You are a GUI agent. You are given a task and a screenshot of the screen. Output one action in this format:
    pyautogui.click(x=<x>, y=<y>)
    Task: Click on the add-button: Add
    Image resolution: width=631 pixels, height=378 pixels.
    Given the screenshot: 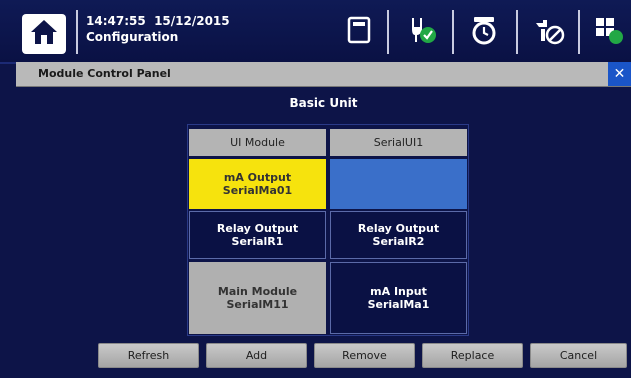 What is the action you would take?
    pyautogui.click(x=256, y=355)
    